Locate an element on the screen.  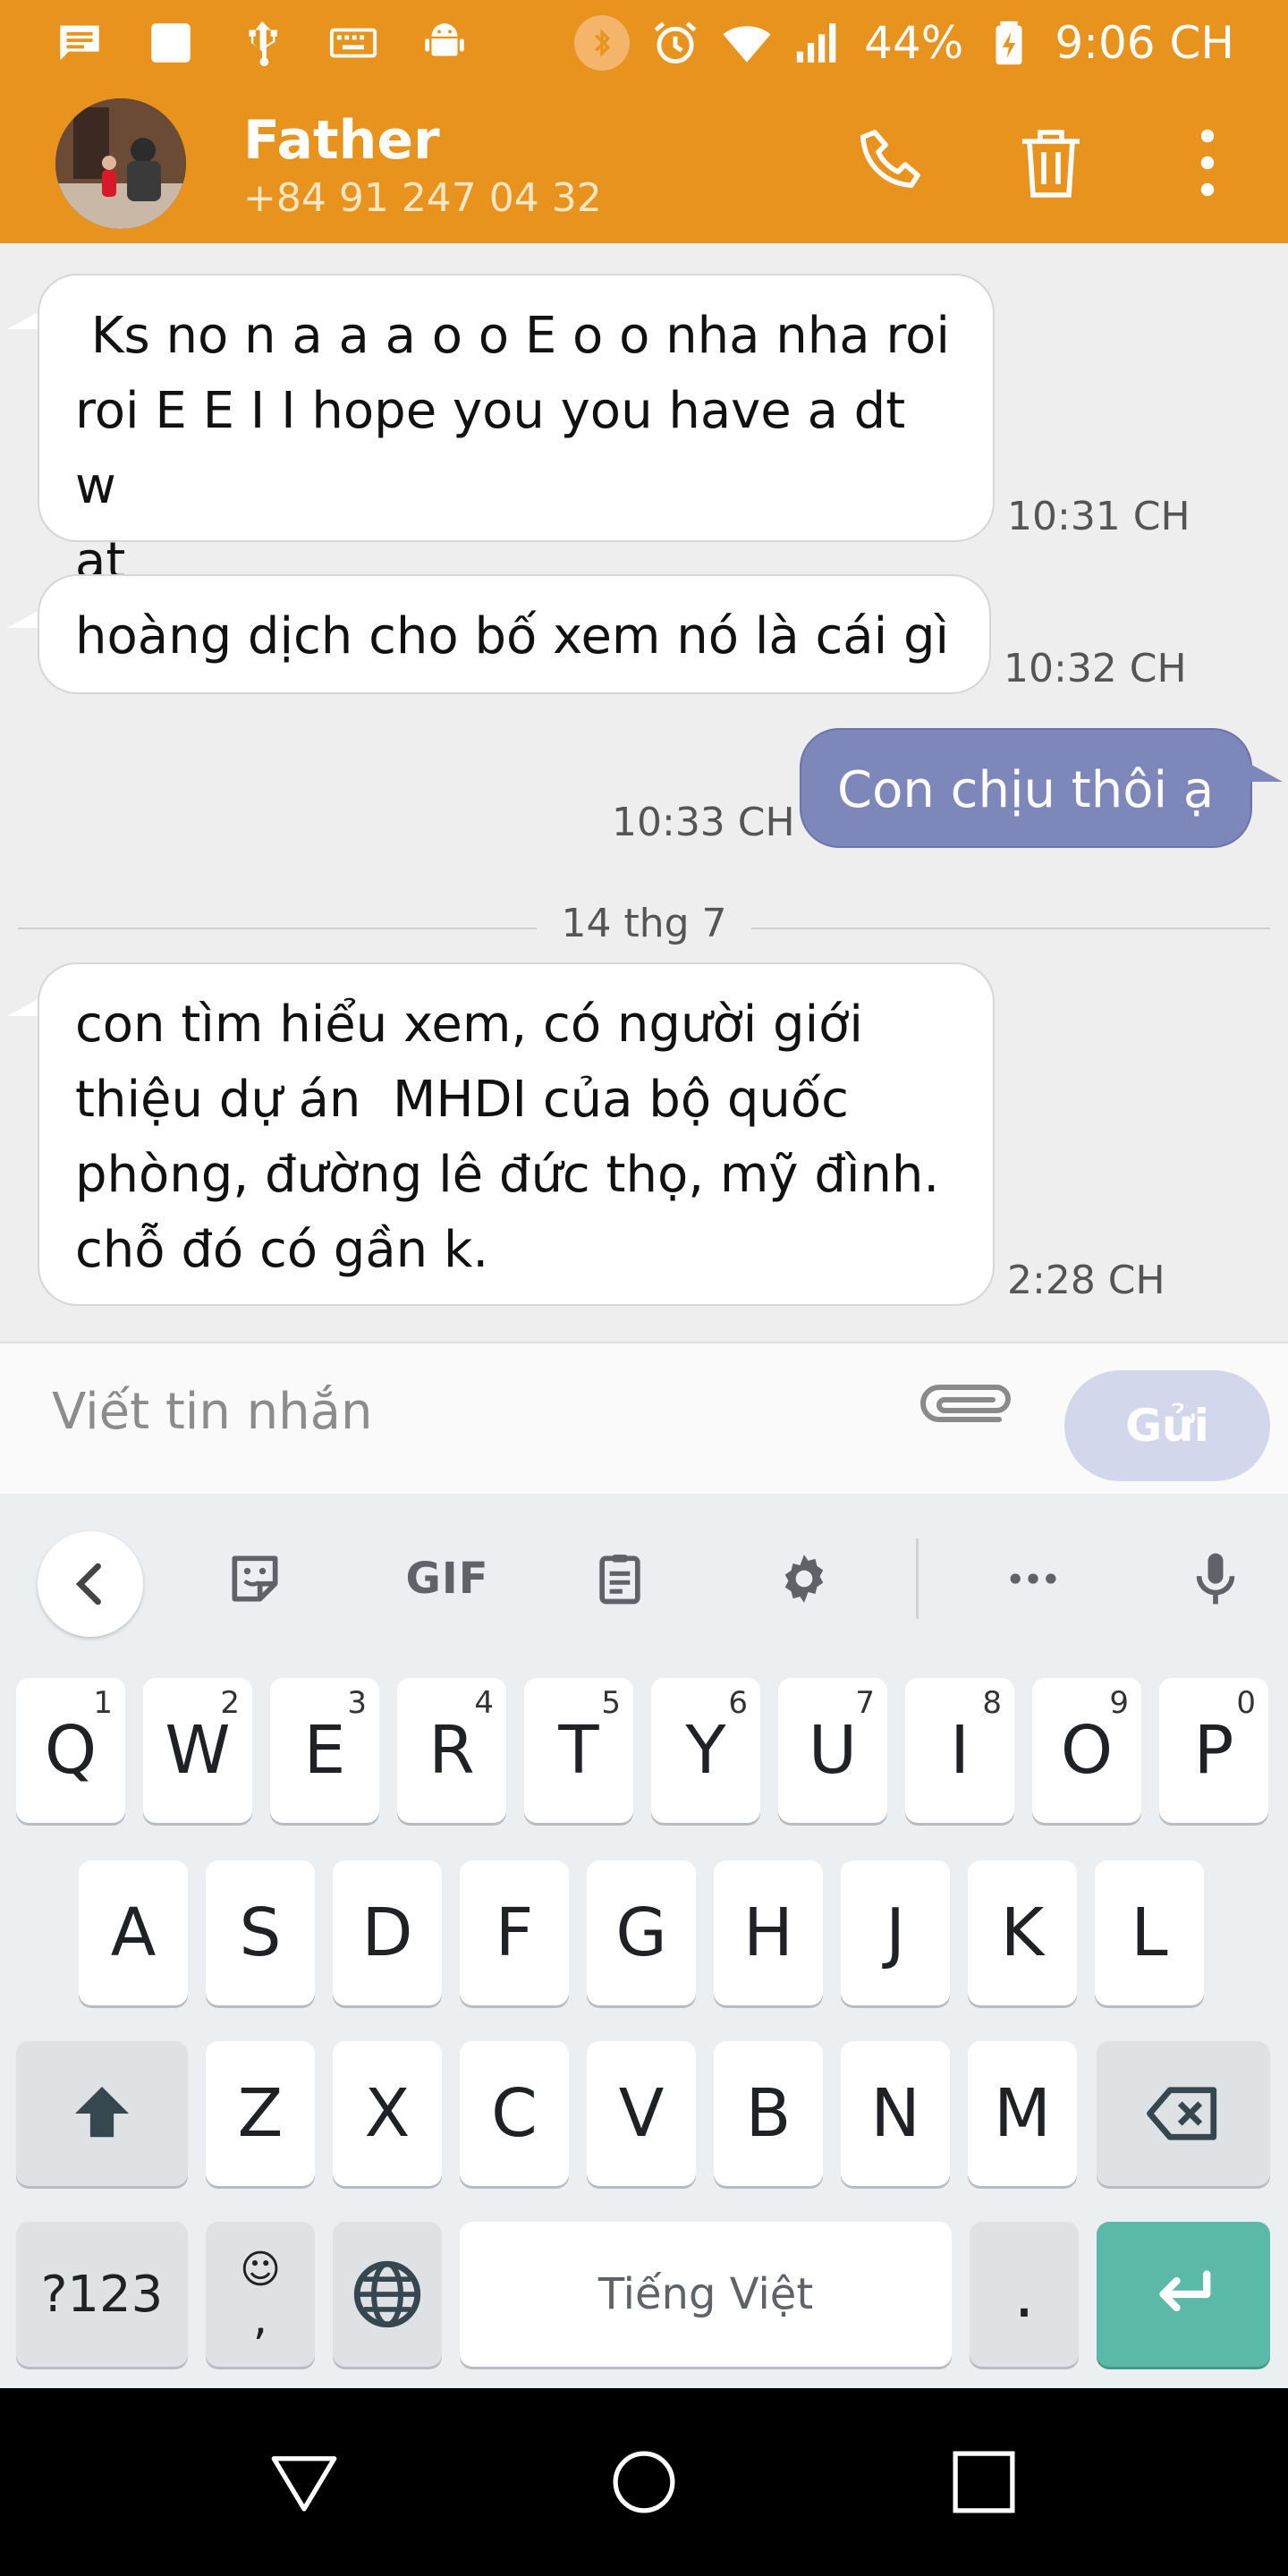
key-e: E3 is located at coordinates (324, 1750).